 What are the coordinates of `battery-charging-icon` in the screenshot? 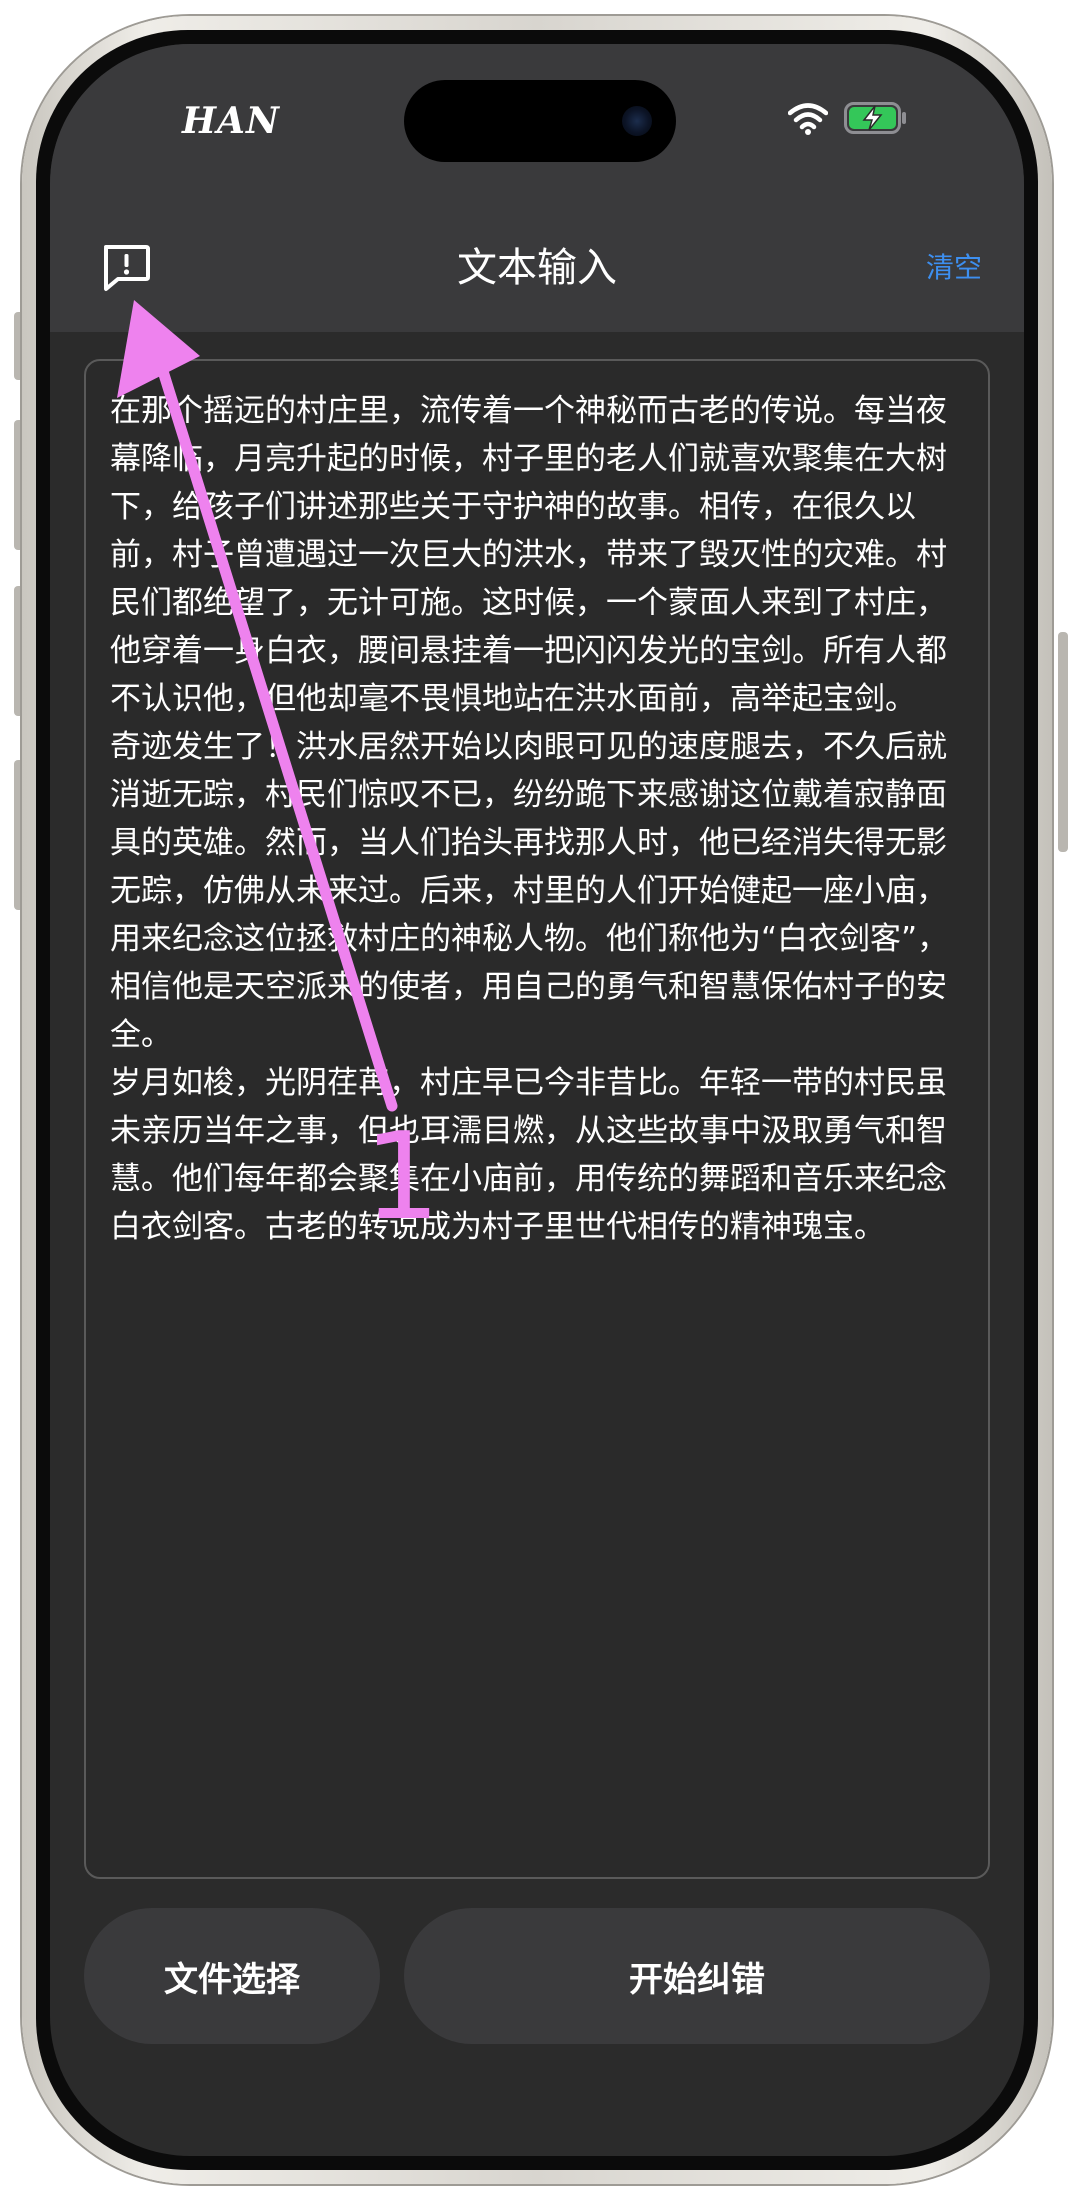 It's located at (875, 118).